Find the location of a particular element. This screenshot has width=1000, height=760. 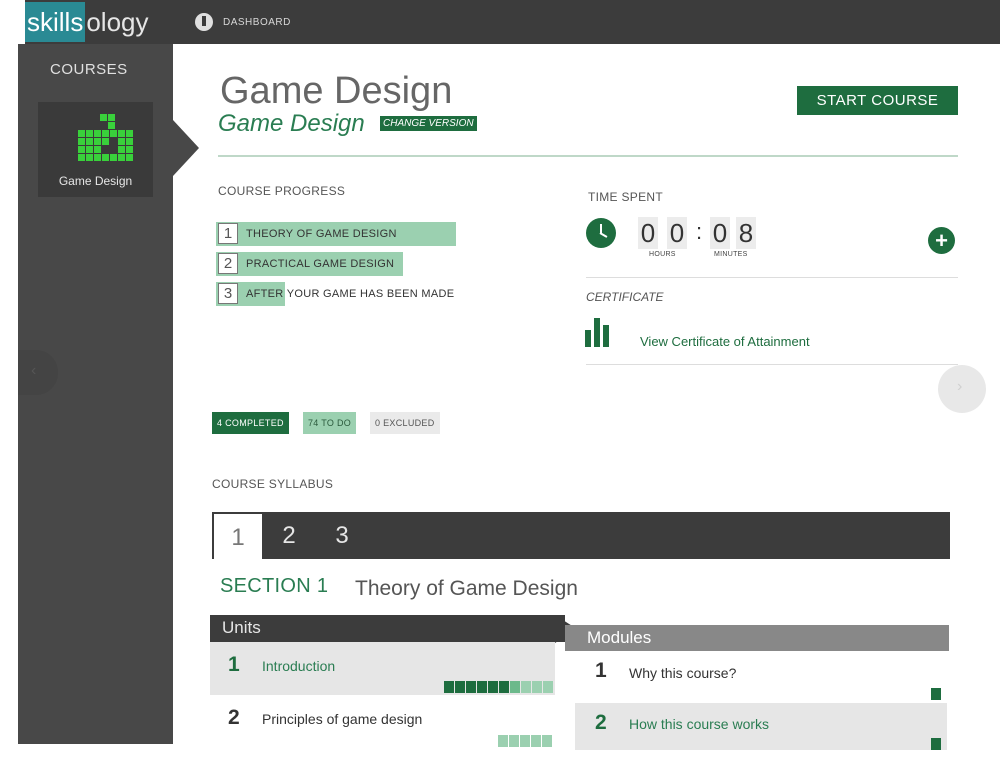

chevron-right-icon: › is located at coordinates (960, 386).